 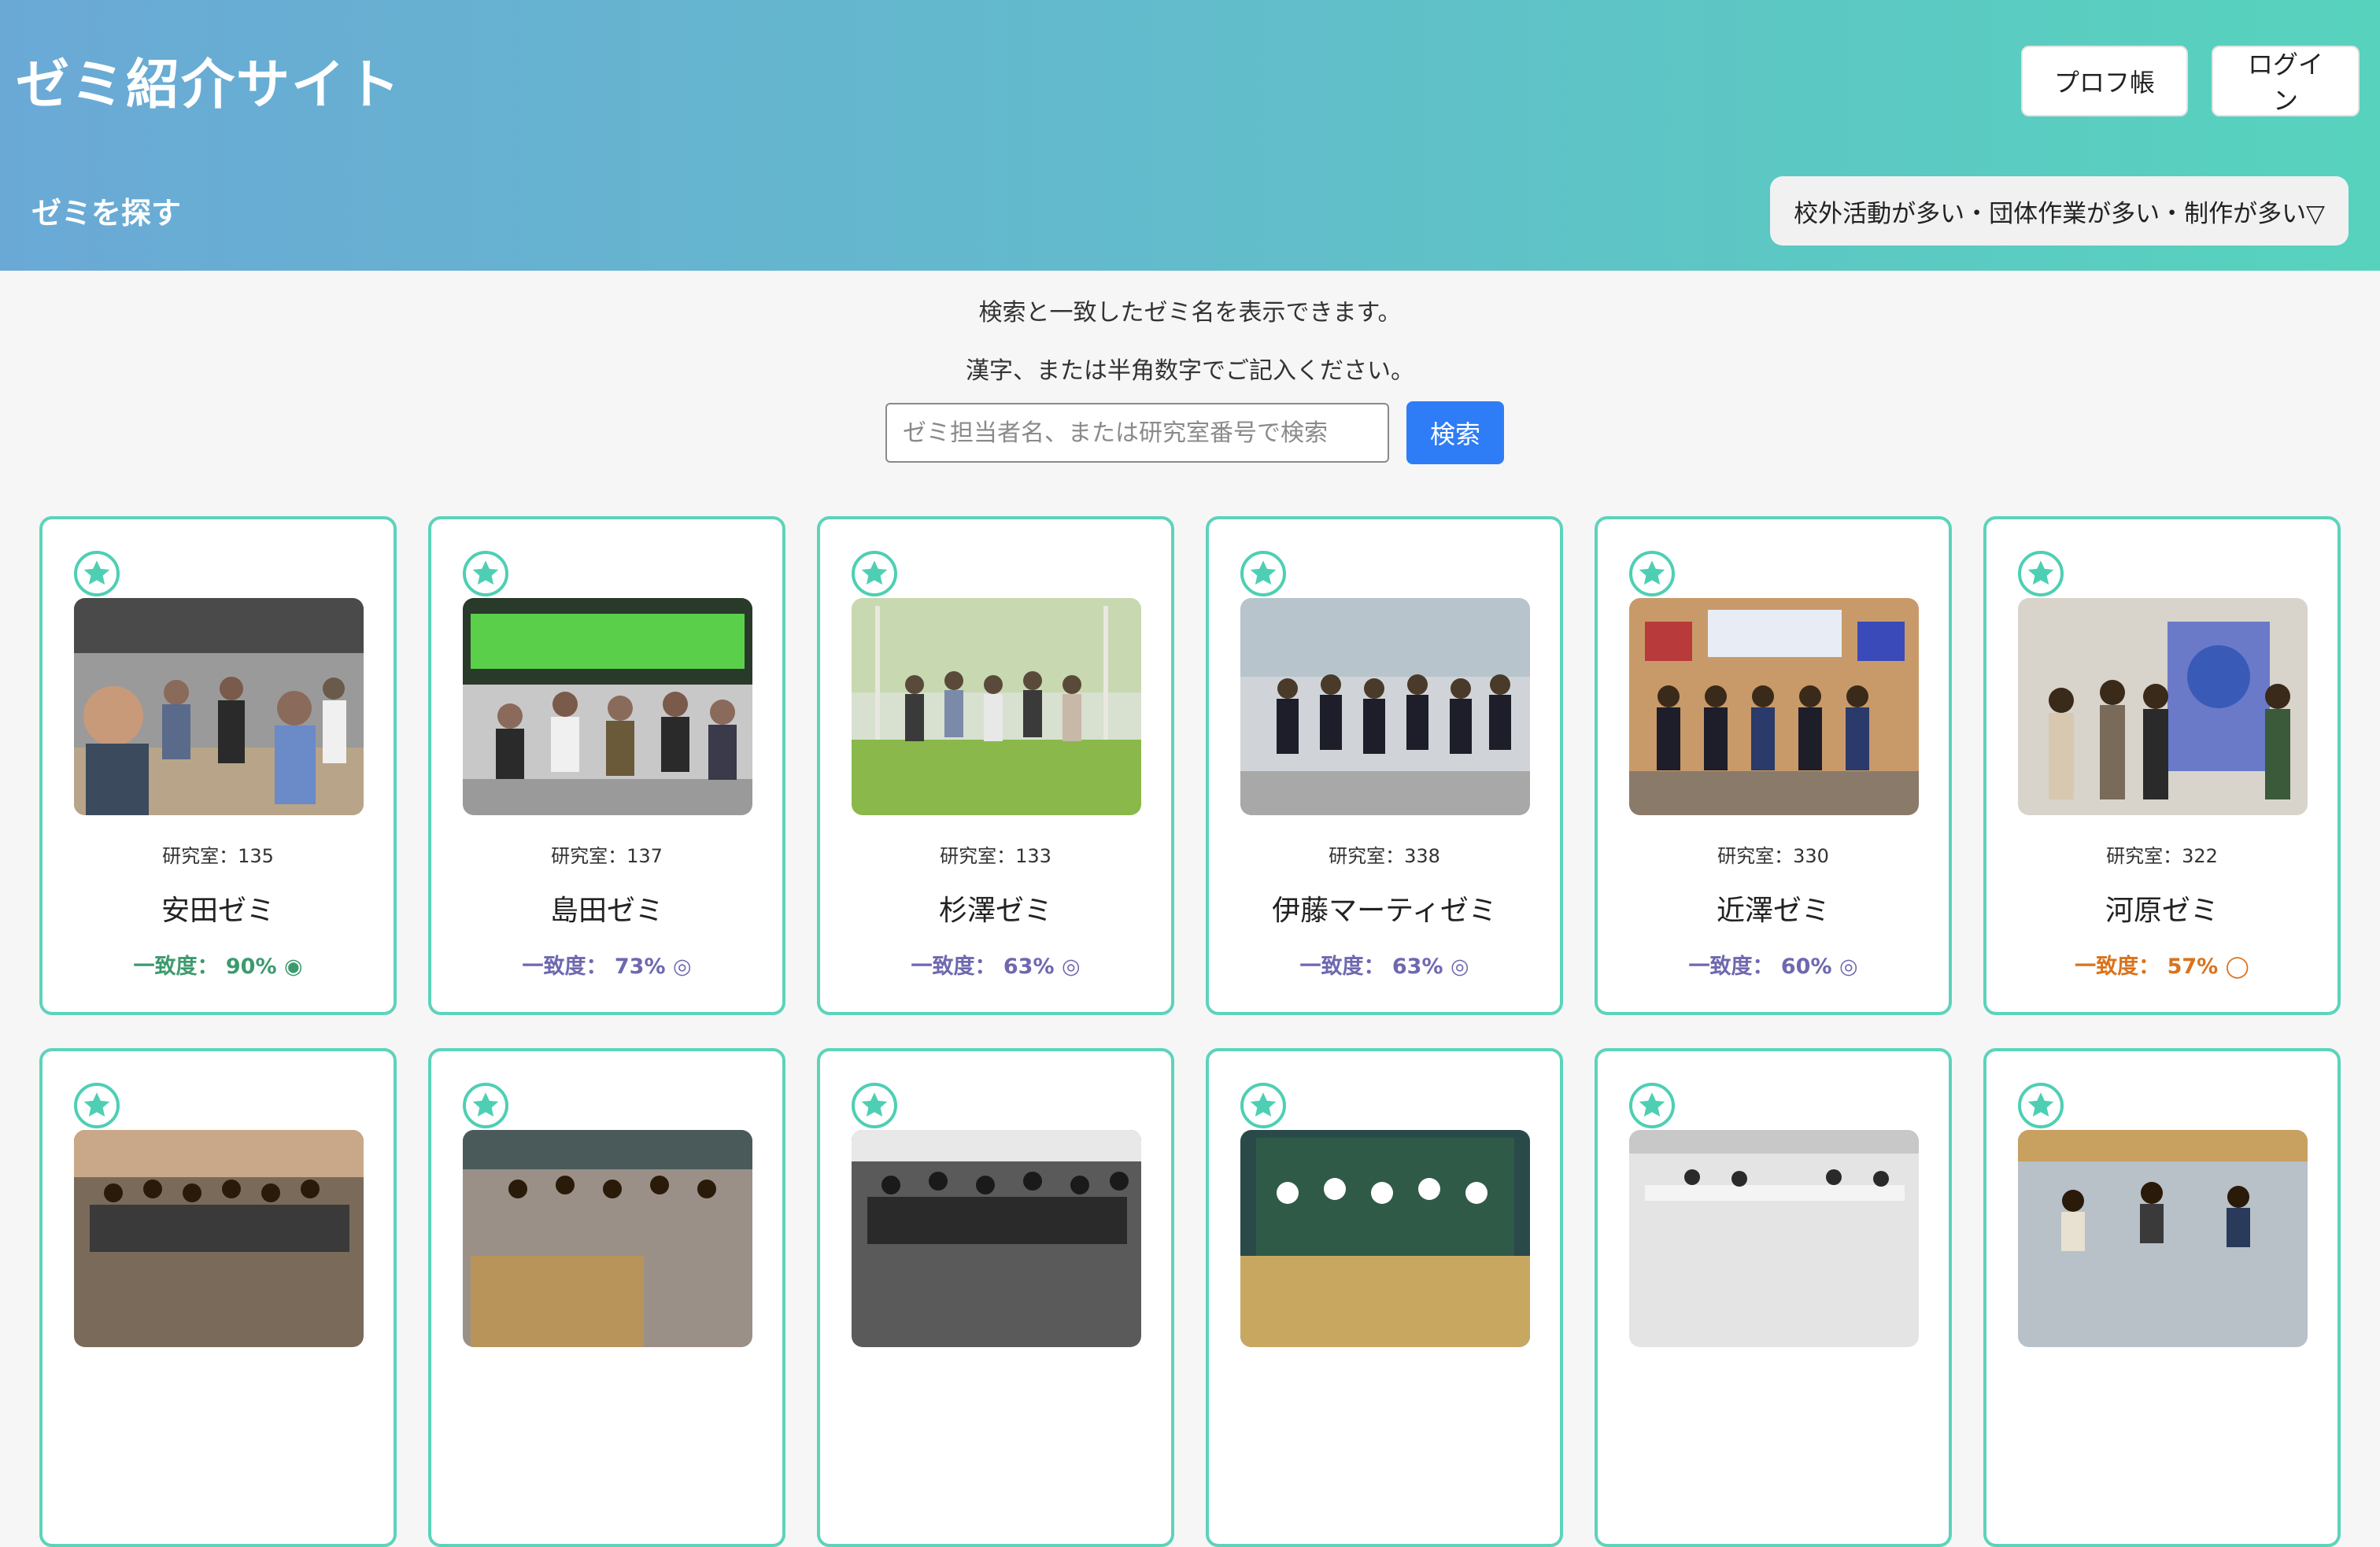 I want to click on zemi-name: 伊藤マーティゼミ, so click(x=1384, y=911).